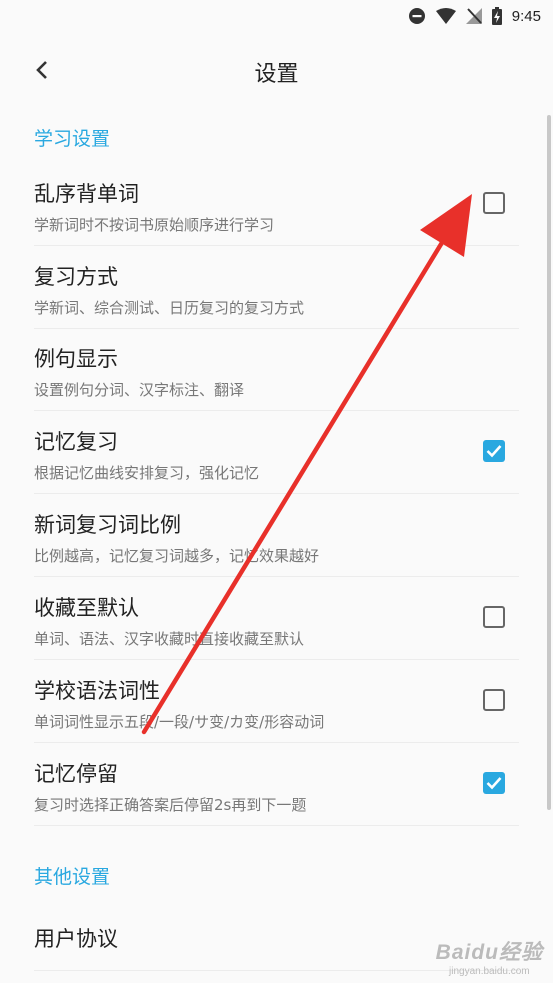  I want to click on setting-title: 收藏至默认, so click(86, 608).